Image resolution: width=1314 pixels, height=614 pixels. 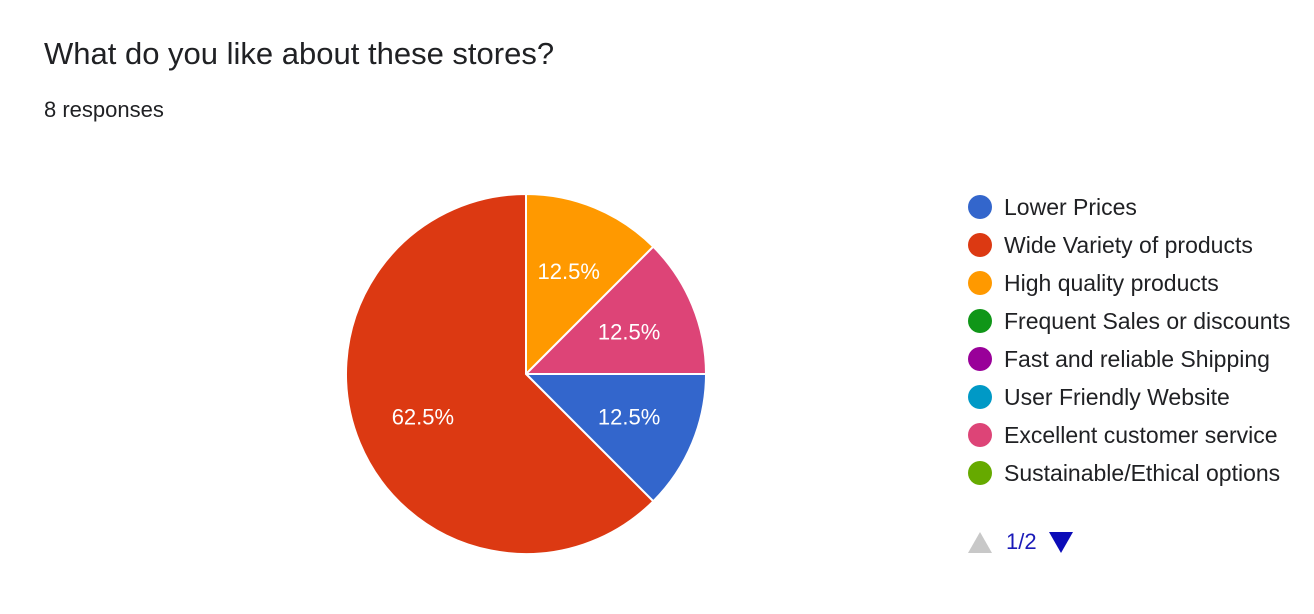 I want to click on legend-item: Lower Prices, so click(x=1140, y=207).